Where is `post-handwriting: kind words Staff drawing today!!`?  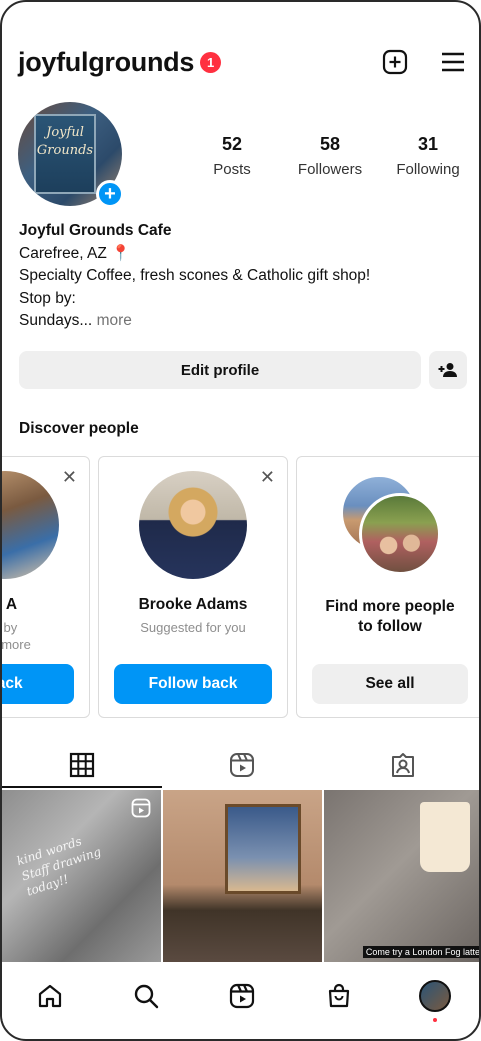
post-handwriting: kind words Staff drawing today!! is located at coordinates (61, 863).